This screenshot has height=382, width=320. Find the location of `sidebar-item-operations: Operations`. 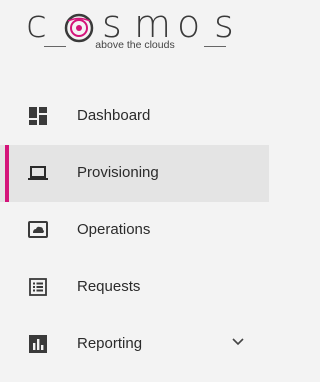

sidebar-item-operations: Operations is located at coordinates (134, 230).